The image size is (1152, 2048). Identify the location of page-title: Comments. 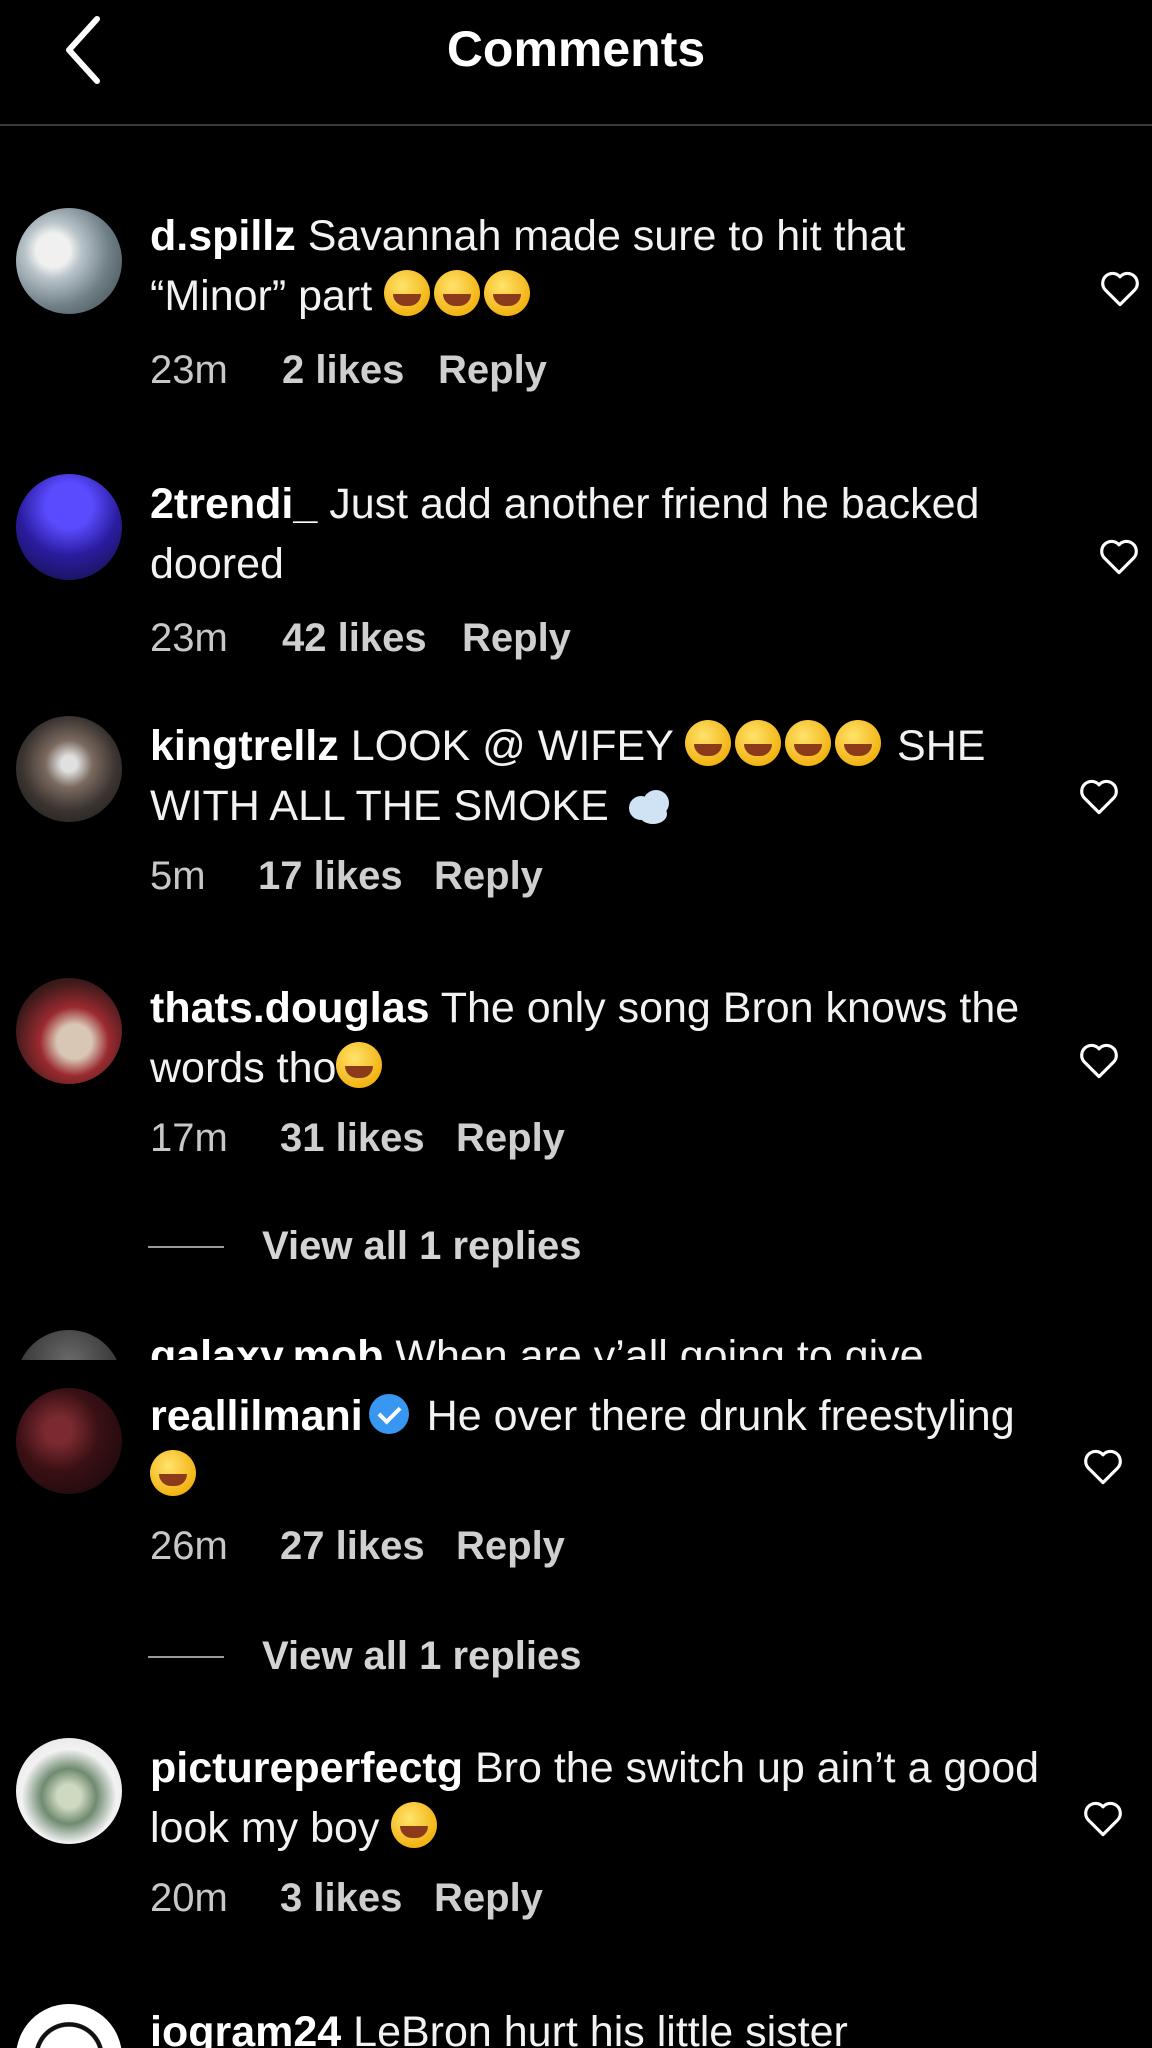
(576, 49).